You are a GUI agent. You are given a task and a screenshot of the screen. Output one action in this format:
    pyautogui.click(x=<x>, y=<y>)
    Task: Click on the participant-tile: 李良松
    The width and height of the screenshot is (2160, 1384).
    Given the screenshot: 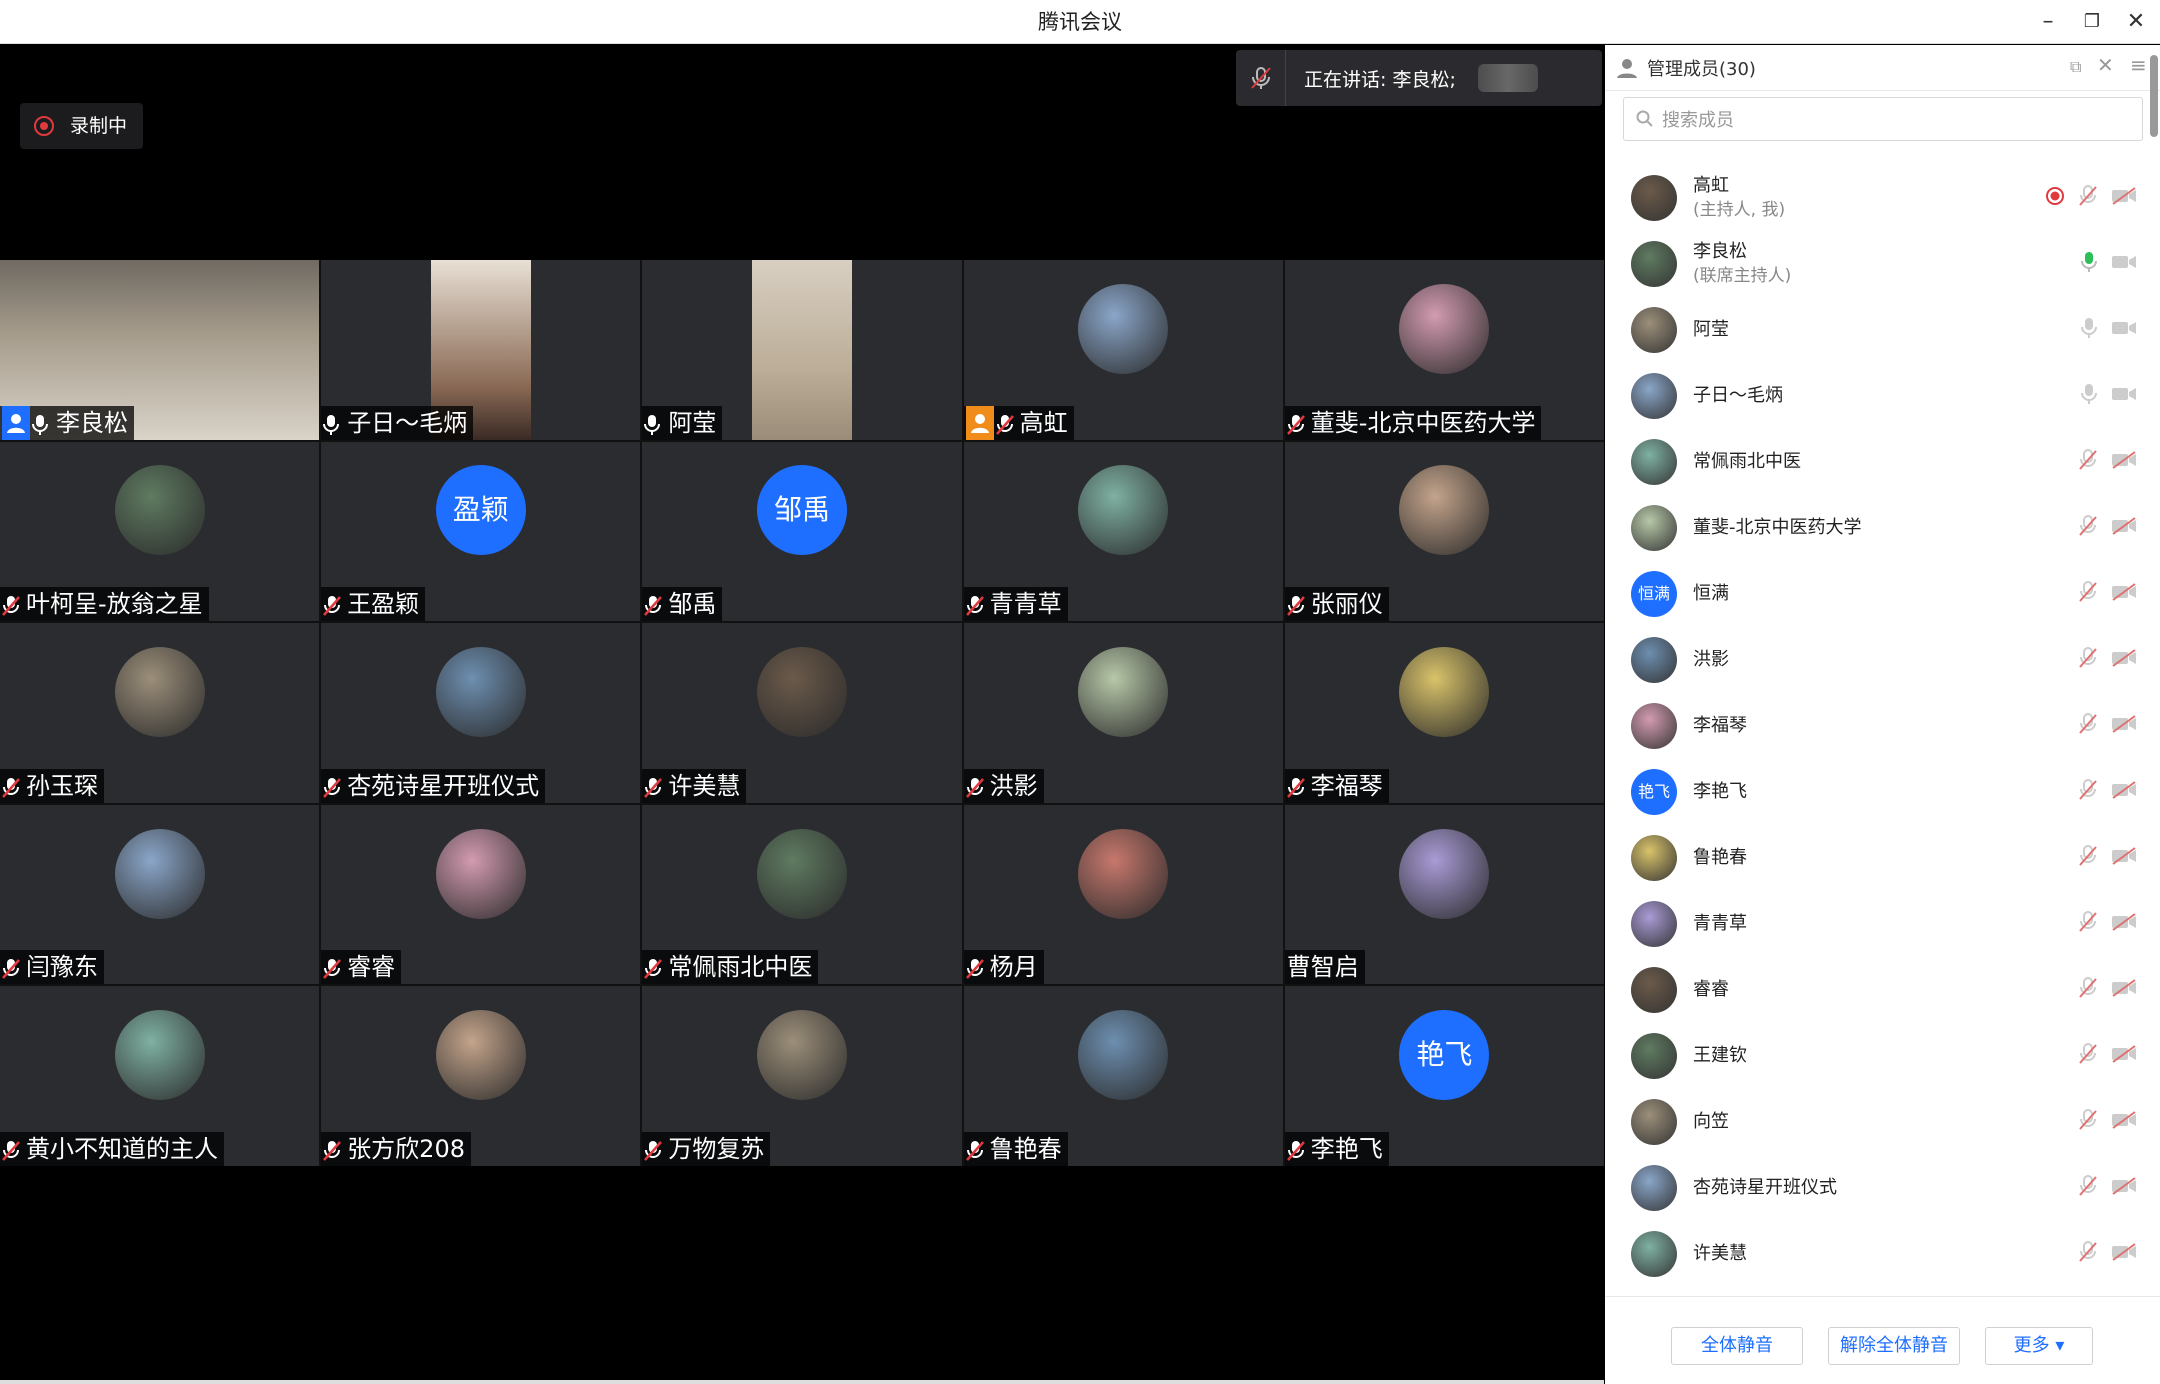 What is the action you would take?
    pyautogui.click(x=160, y=350)
    